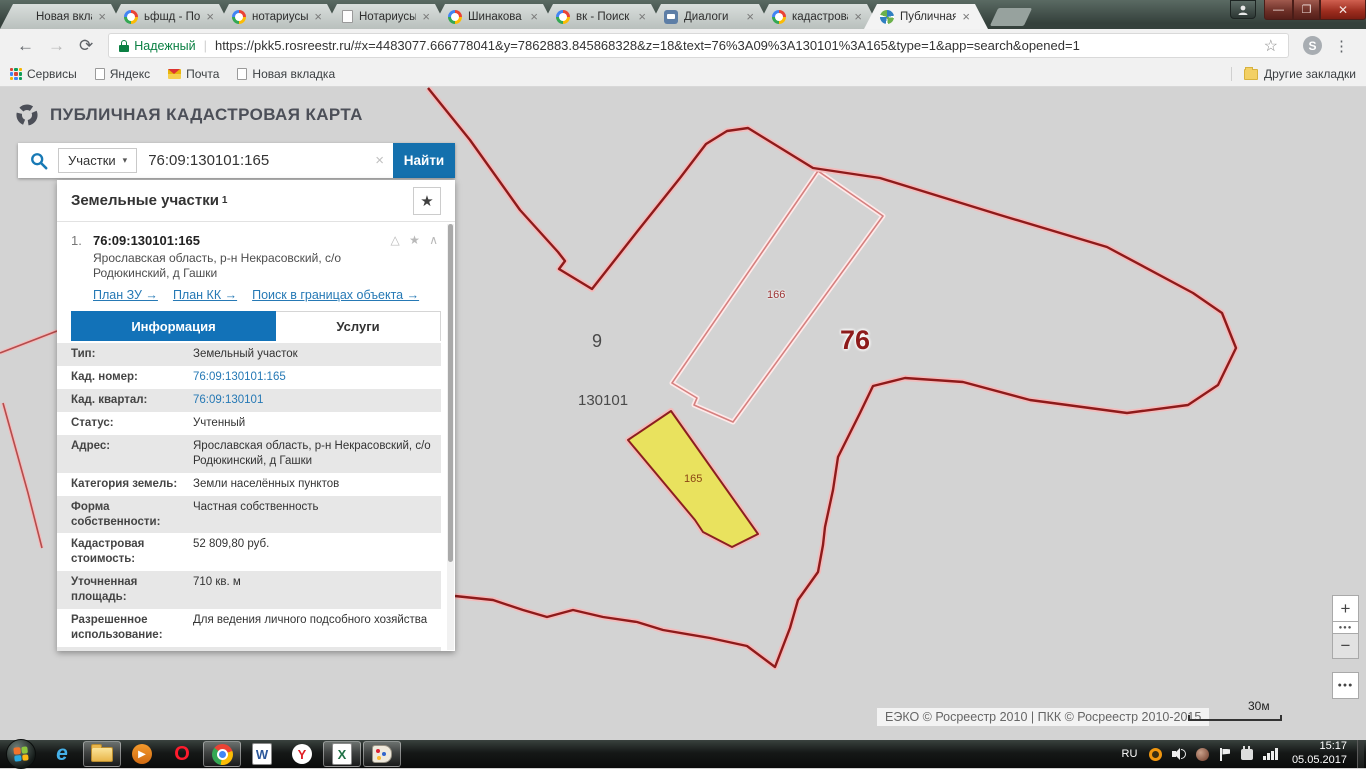 This screenshot has width=1366, height=769. I want to click on star-icon: ★, so click(416, 240).